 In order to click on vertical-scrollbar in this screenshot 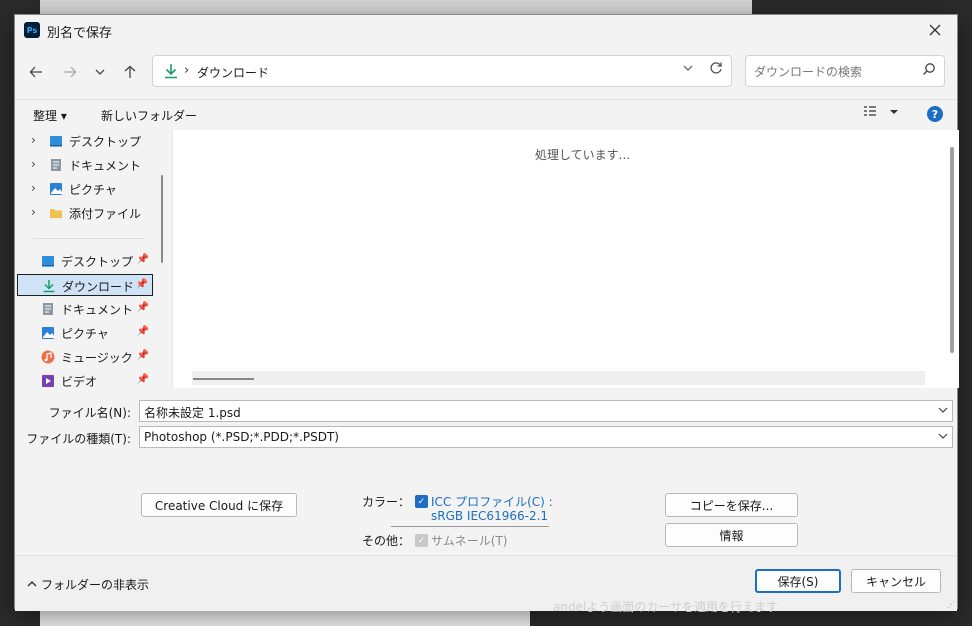, I will do `click(952, 250)`.